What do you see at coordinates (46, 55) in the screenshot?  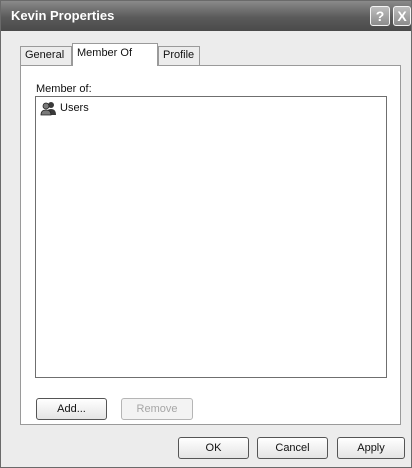 I see `tab-general: General` at bounding box center [46, 55].